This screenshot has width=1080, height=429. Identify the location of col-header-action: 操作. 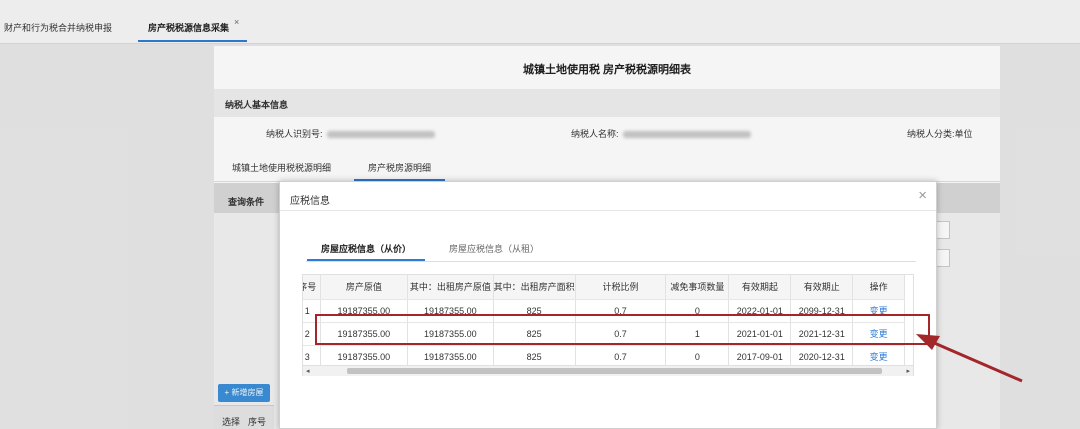
(878, 287).